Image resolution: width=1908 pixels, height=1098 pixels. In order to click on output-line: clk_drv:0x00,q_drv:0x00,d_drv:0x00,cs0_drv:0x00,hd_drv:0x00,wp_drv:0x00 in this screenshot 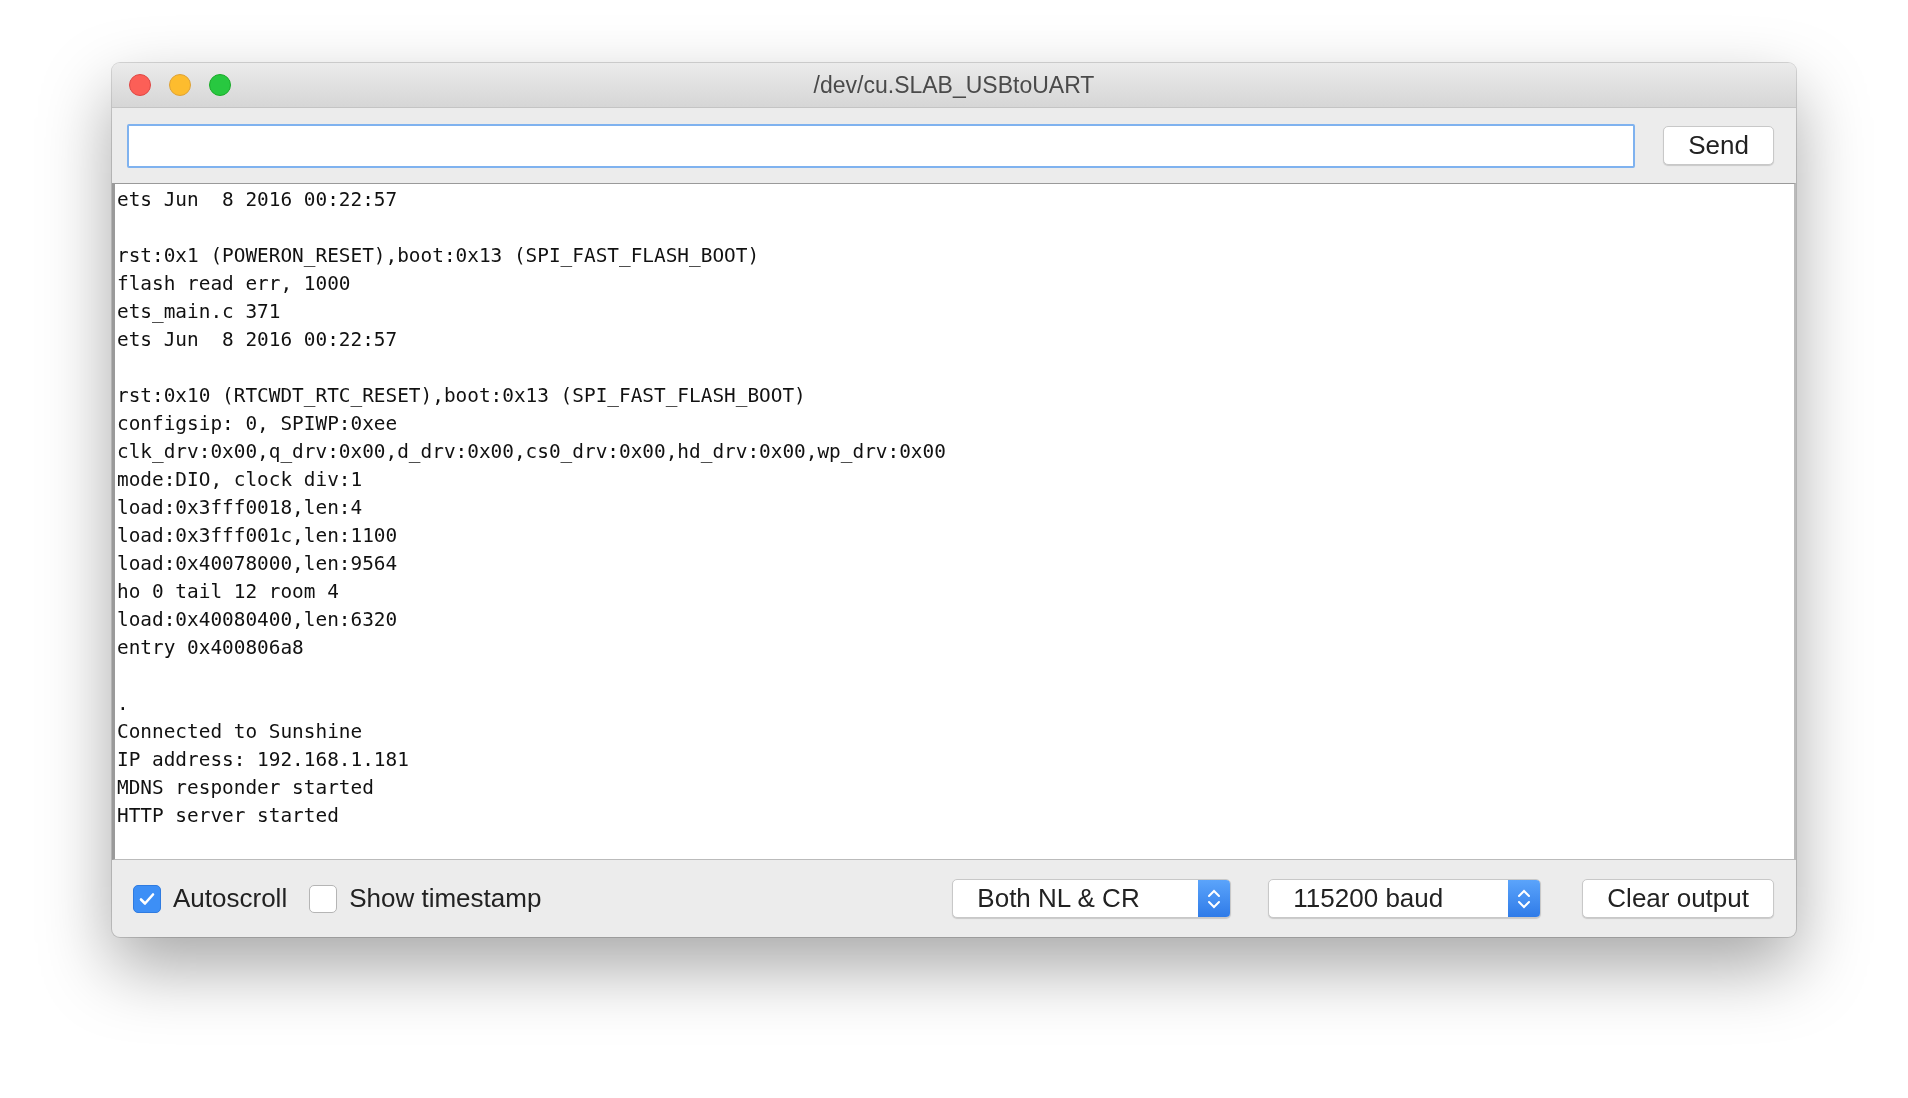, I will do `click(531, 452)`.